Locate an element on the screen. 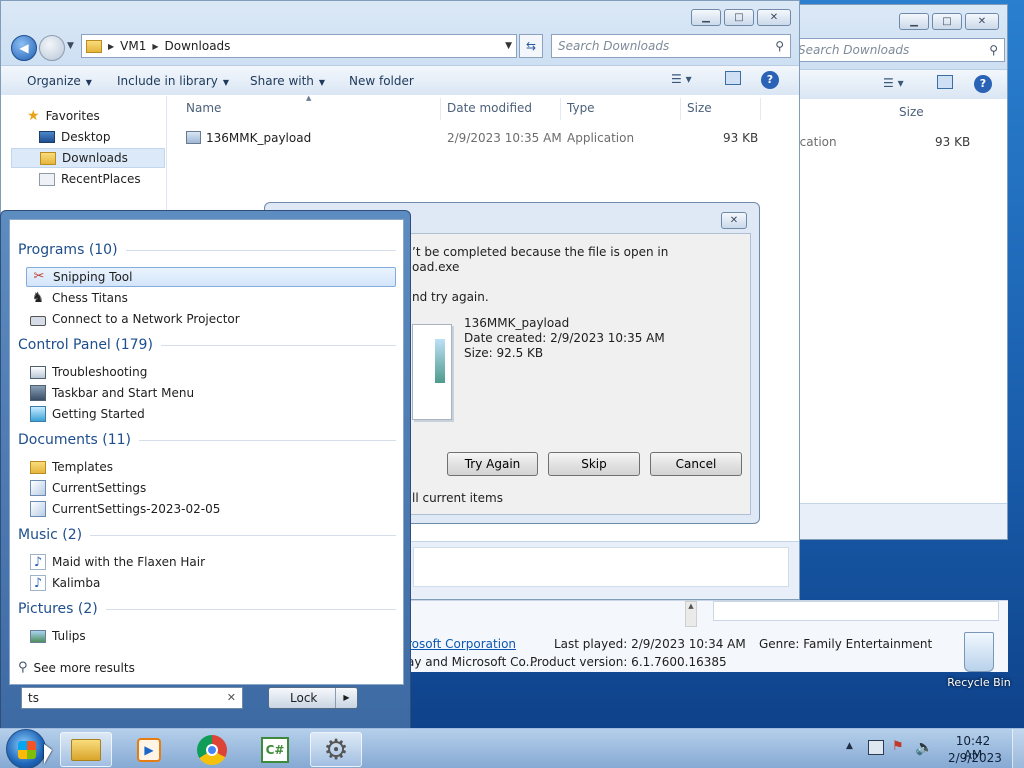  section-documents: Documents (11) is located at coordinates (207, 440).